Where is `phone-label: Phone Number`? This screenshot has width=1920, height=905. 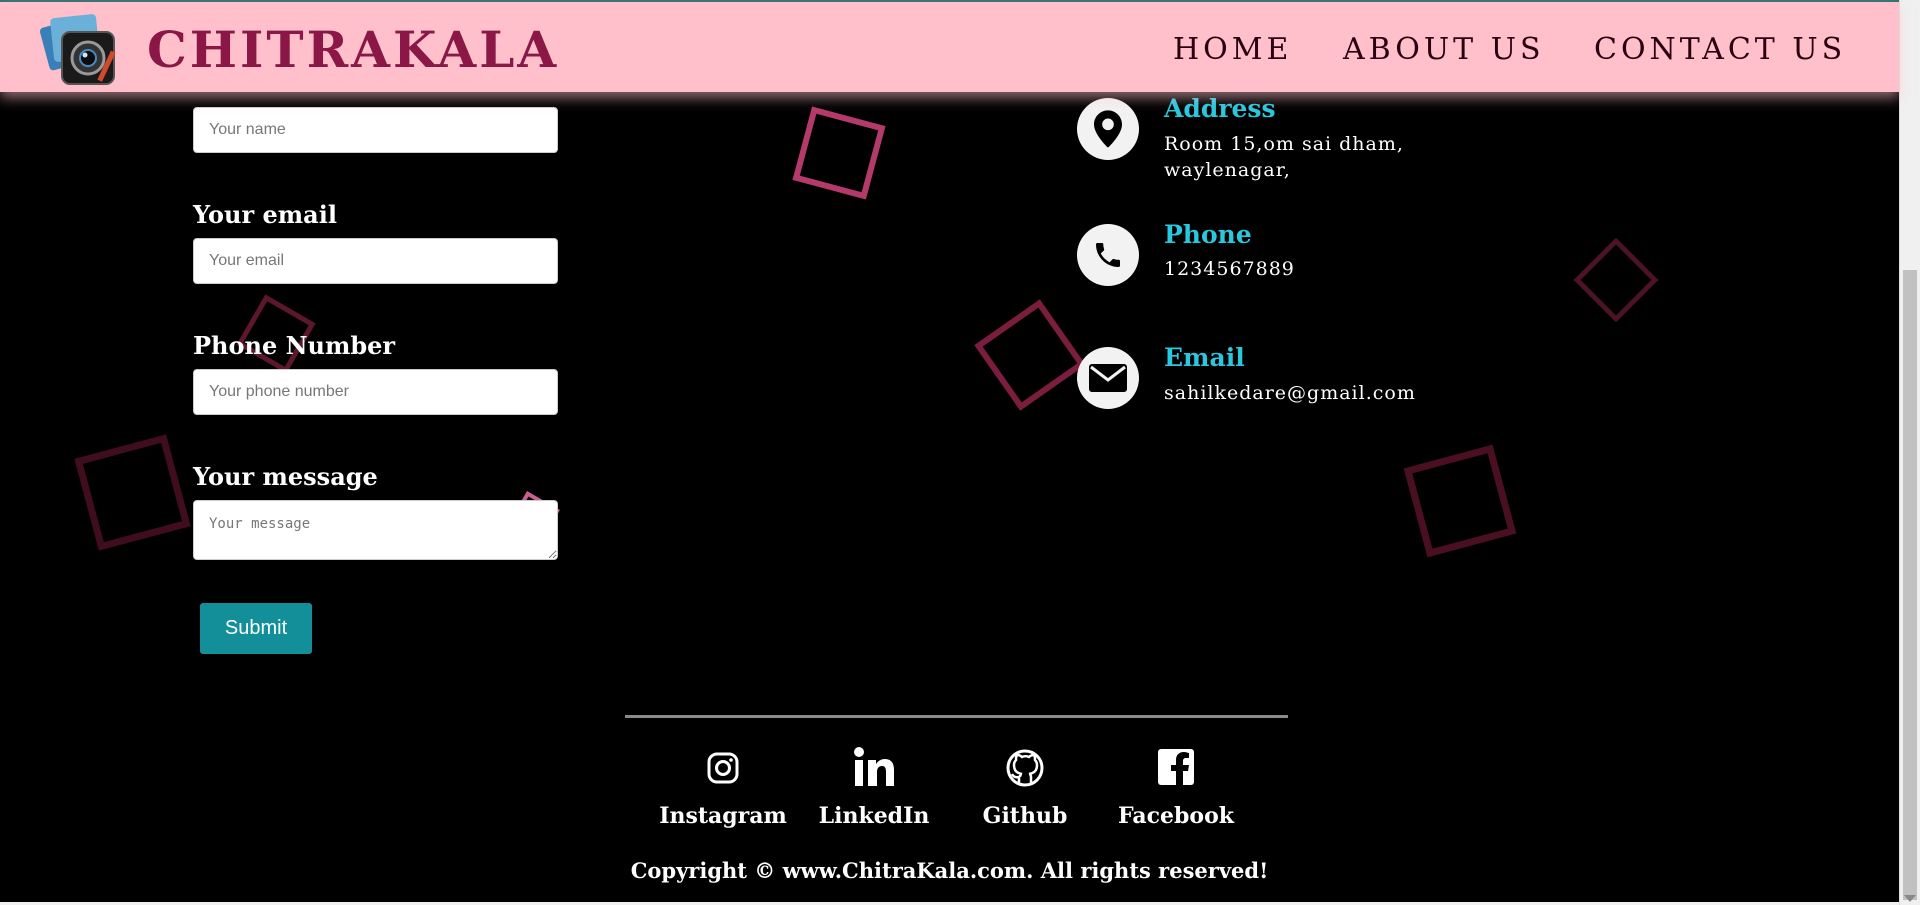
phone-label: Phone Number is located at coordinates (294, 345).